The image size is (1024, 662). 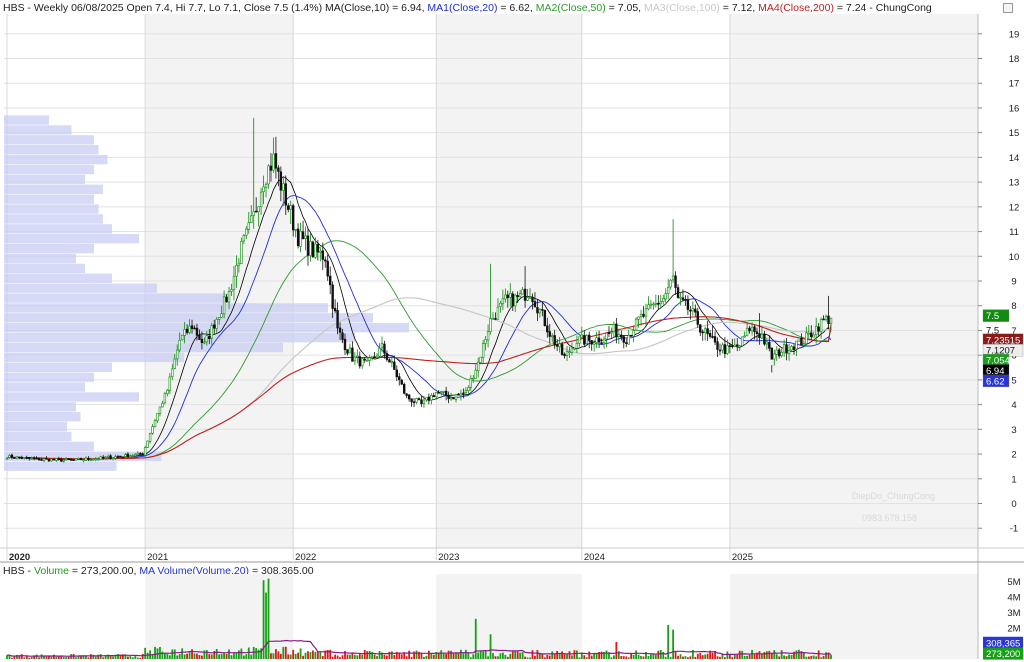 I want to click on y-tick-label: 0, so click(x=1013, y=504).